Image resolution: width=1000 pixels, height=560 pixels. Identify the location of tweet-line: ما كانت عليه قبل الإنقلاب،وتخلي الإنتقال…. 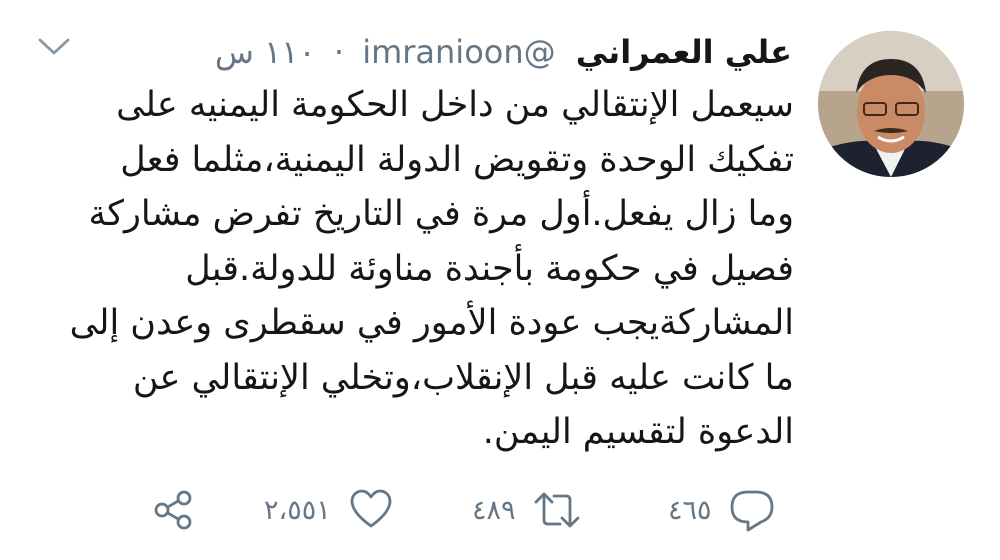
(463, 377).